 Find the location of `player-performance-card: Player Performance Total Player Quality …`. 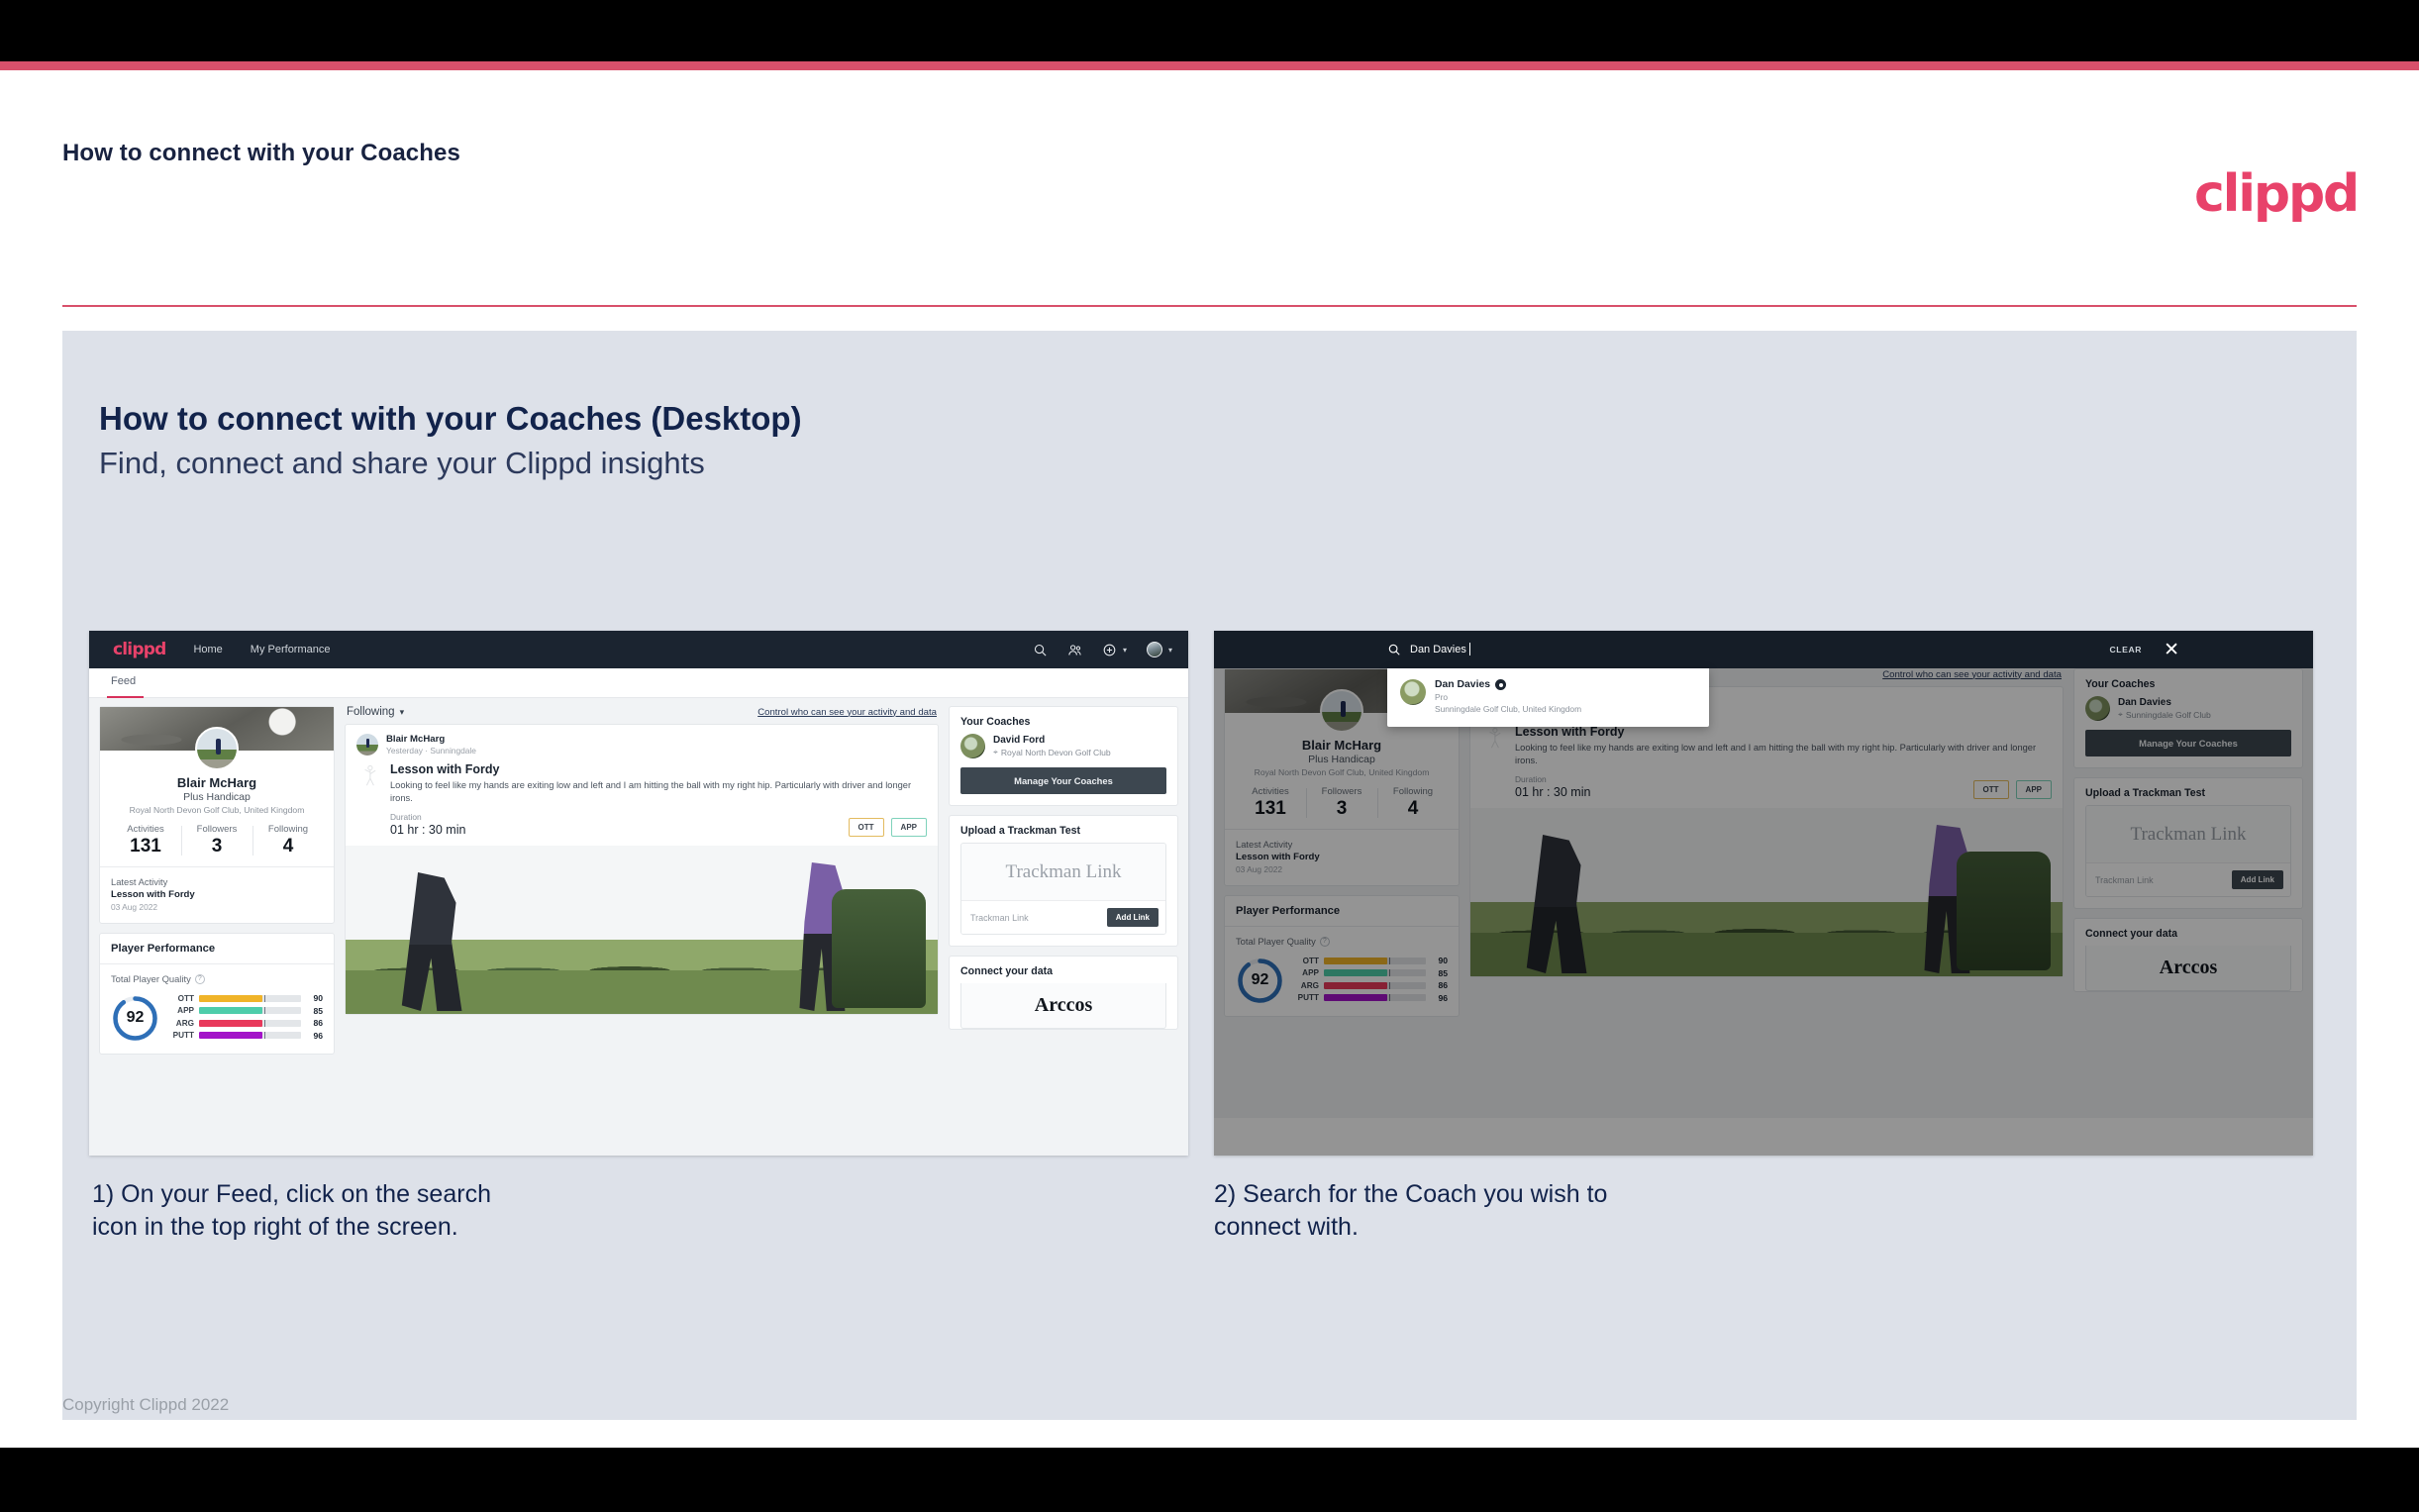

player-performance-card: Player Performance Total Player Quality … is located at coordinates (217, 994).